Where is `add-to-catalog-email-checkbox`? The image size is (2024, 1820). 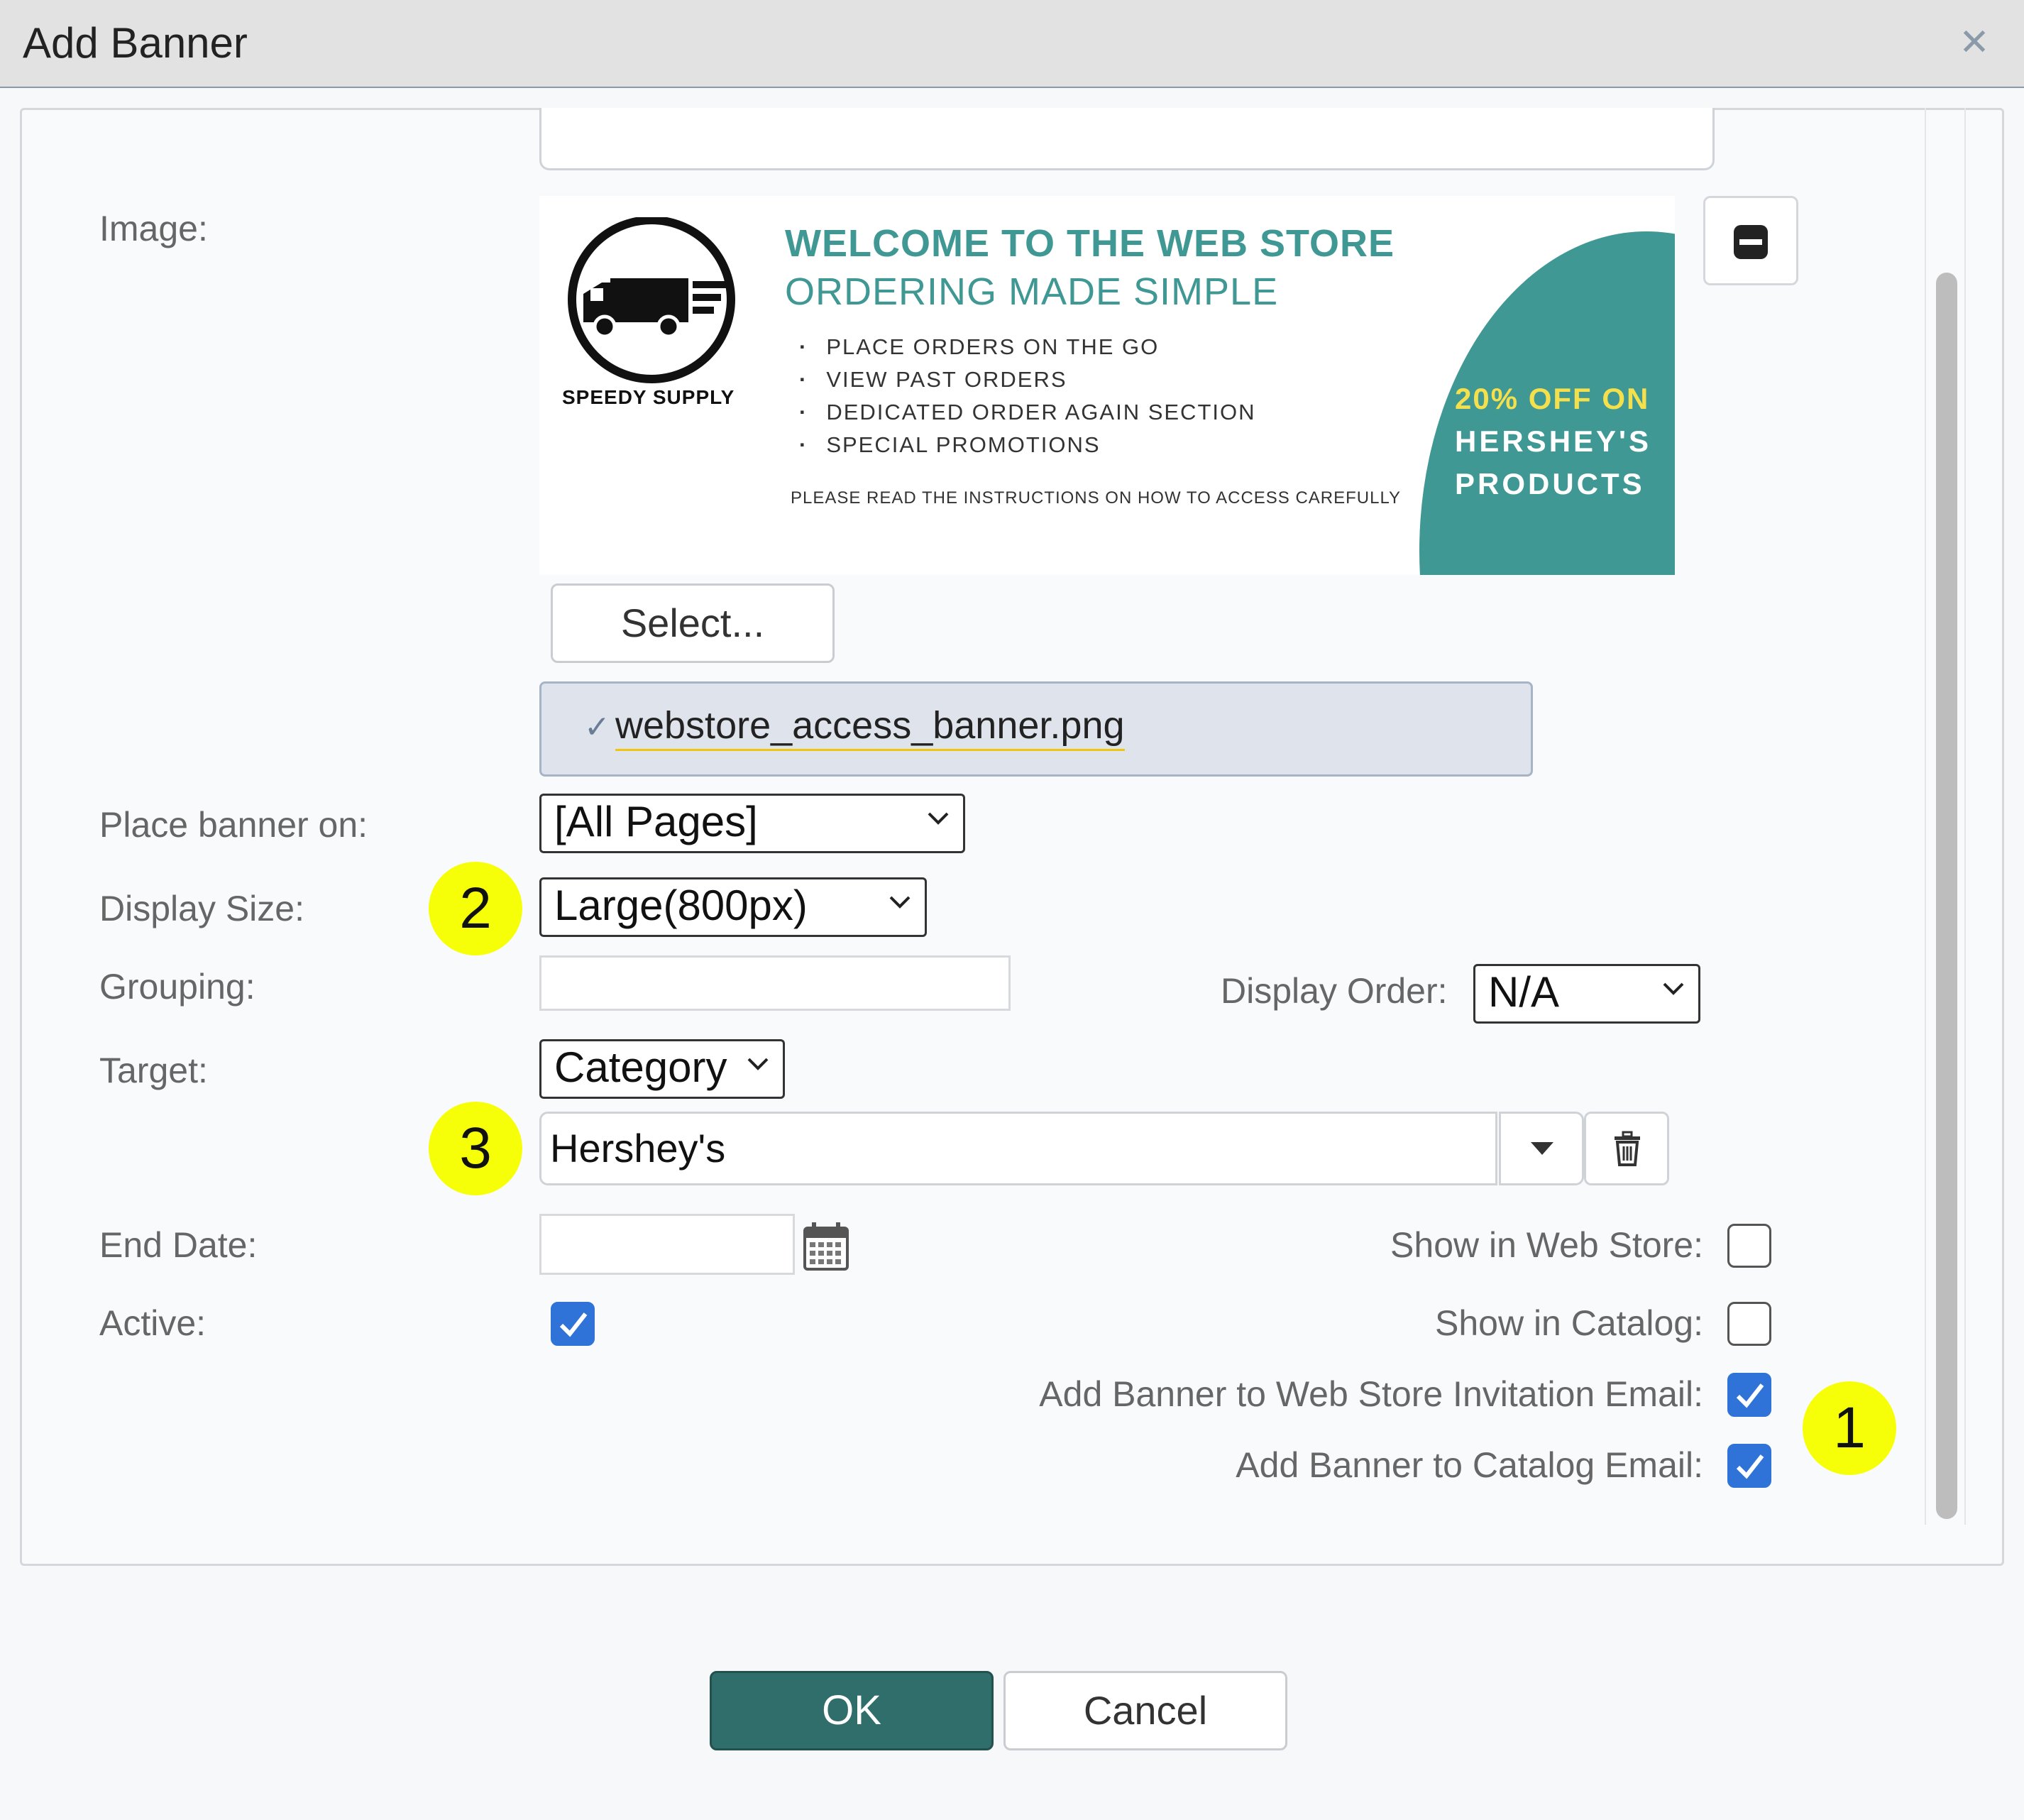
add-to-catalog-email-checkbox is located at coordinates (1749, 1466).